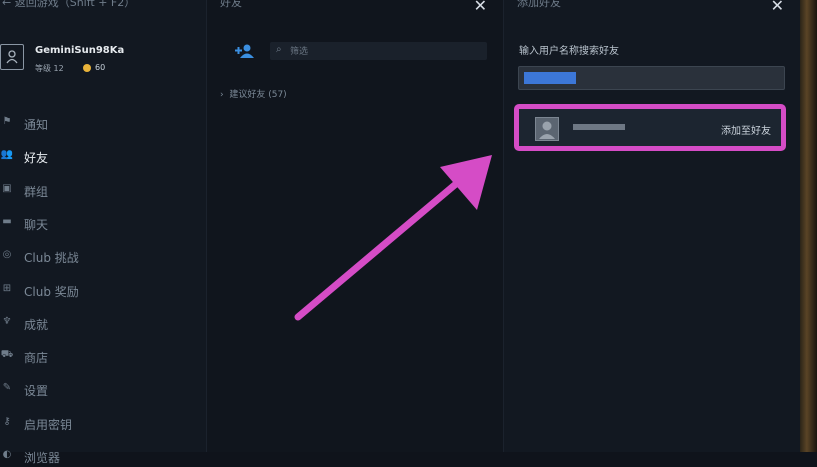 The width and height of the screenshot is (817, 467). I want to click on result-avatar, so click(547, 129).